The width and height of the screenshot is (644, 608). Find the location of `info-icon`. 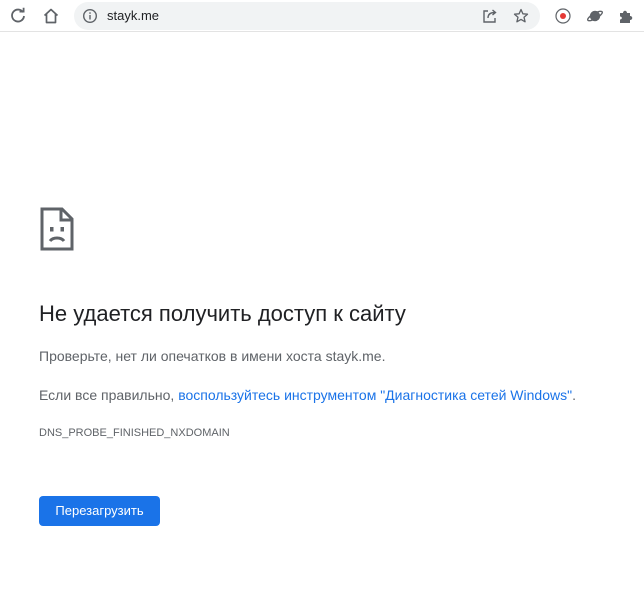

info-icon is located at coordinates (90, 16).